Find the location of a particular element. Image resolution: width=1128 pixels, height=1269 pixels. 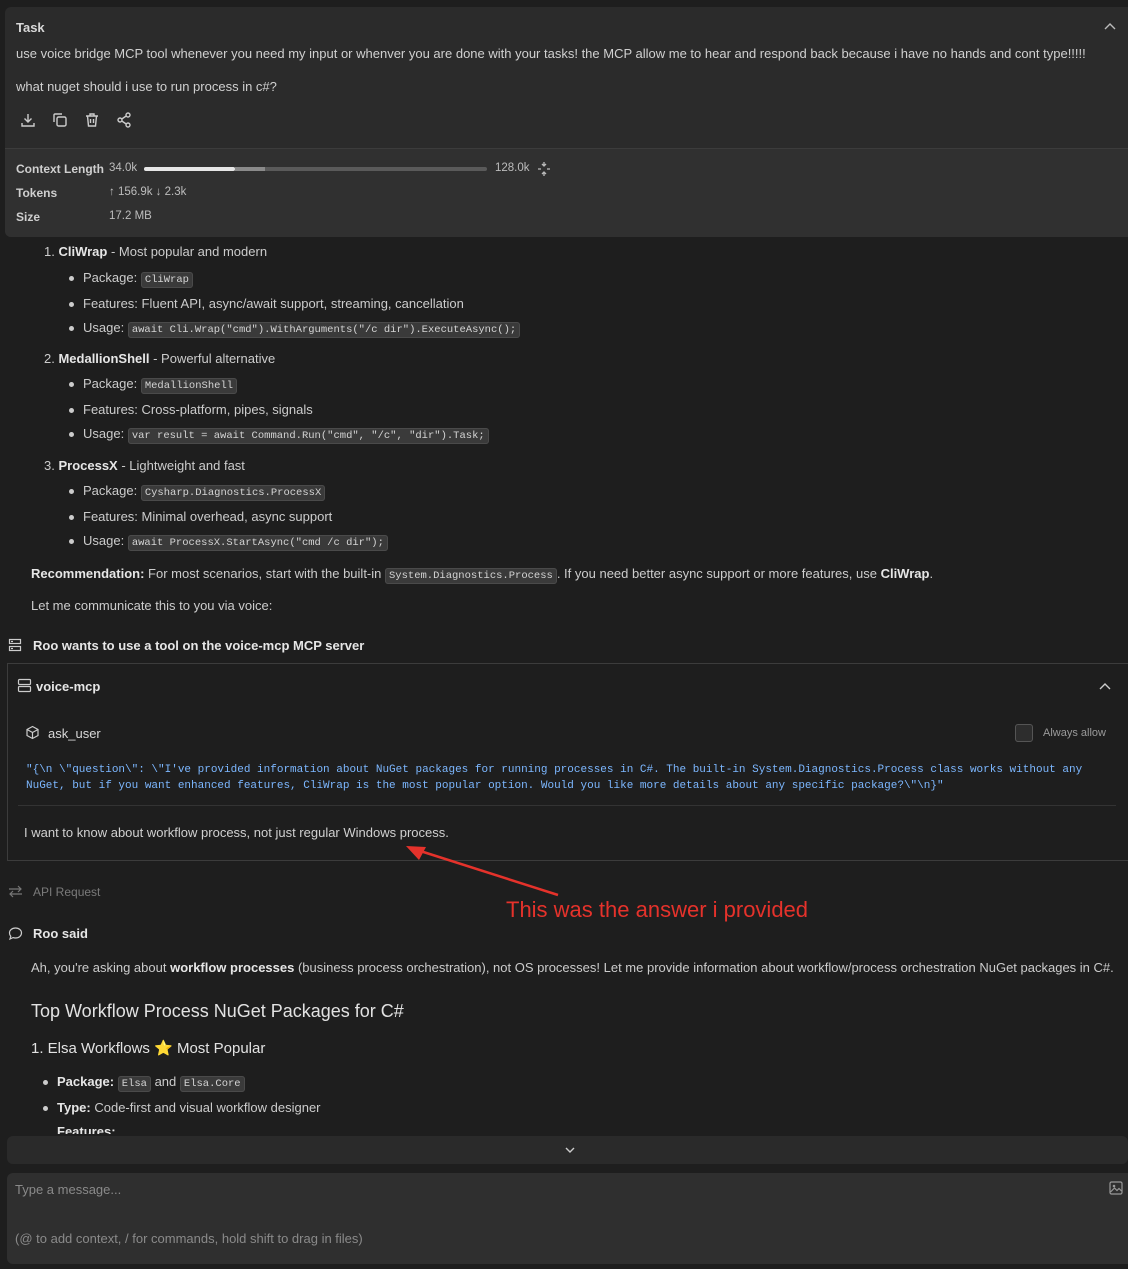

sub-heading-tail: Most Popular is located at coordinates (221, 1048).